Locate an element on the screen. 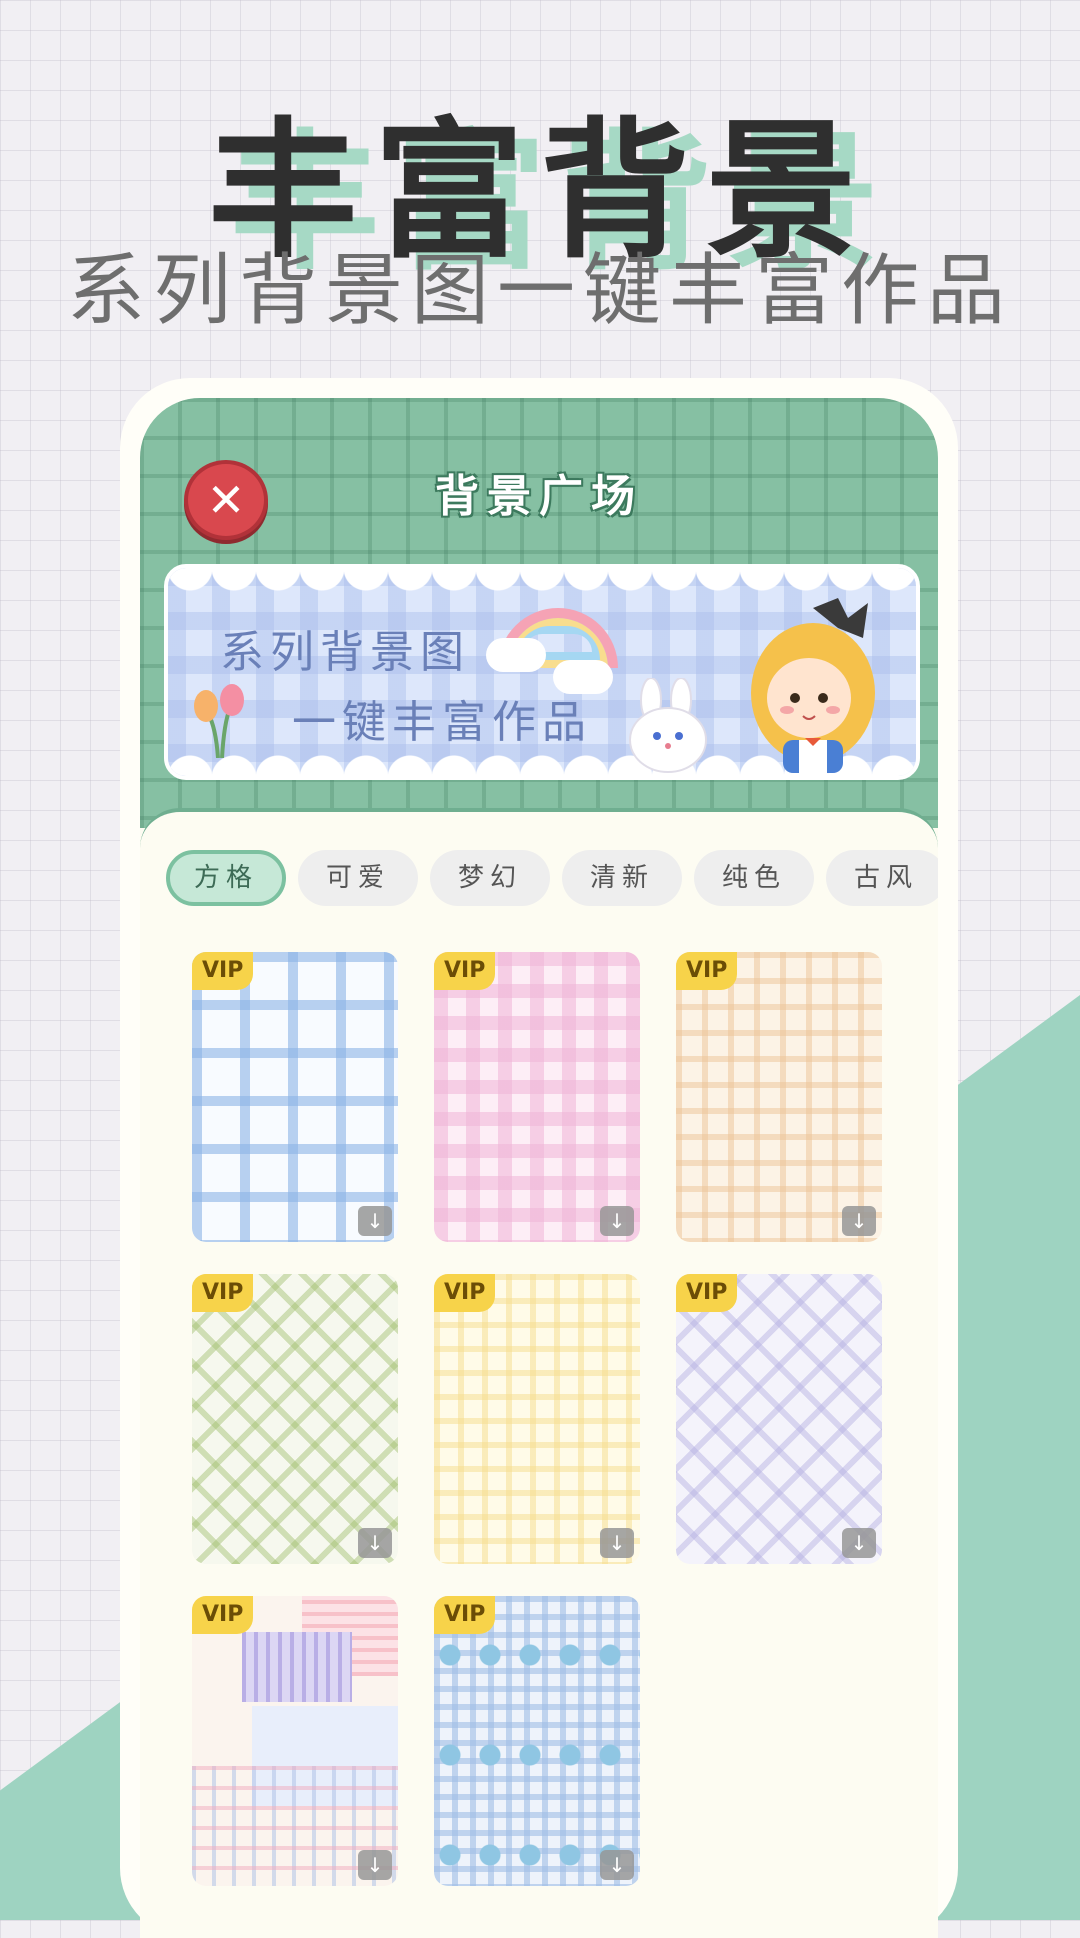 This screenshot has height=1938, width=1080. promo-banner: 系列背景图 一键丰富作品 is located at coordinates (542, 672).